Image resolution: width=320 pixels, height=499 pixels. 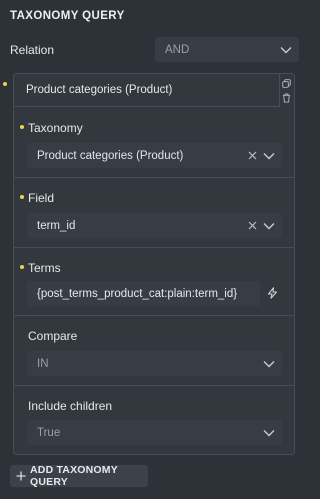 What do you see at coordinates (286, 90) in the screenshot?
I see `query-item-actions` at bounding box center [286, 90].